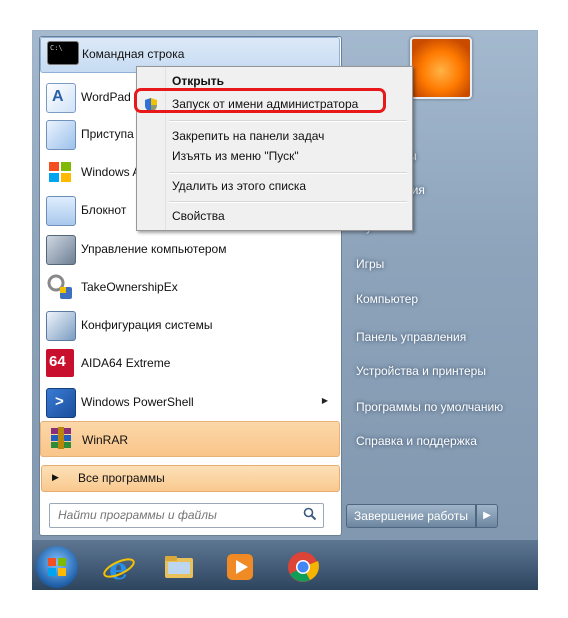 The height and width of the screenshot is (618, 568). I want to click on menu-item-pin-taskbar: Закрепить на панели задач, so click(248, 136).